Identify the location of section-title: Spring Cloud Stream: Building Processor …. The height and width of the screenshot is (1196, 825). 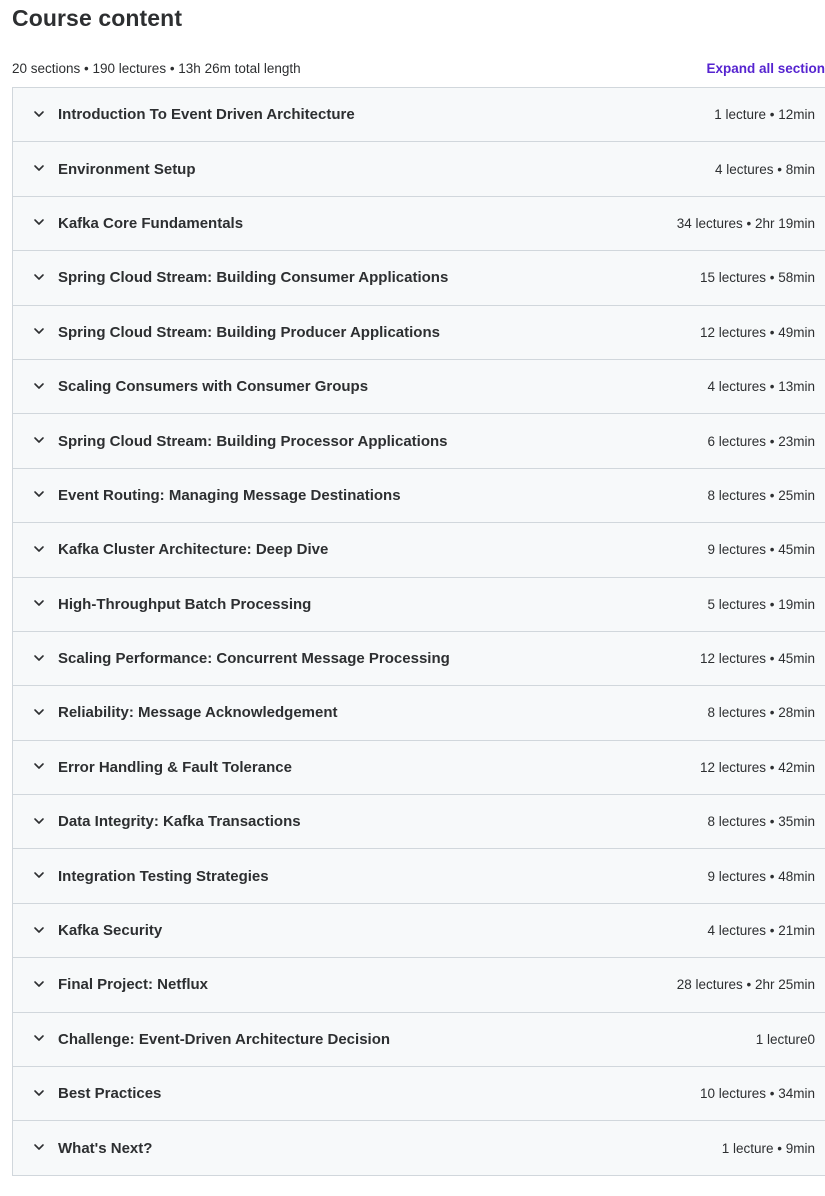
(253, 441).